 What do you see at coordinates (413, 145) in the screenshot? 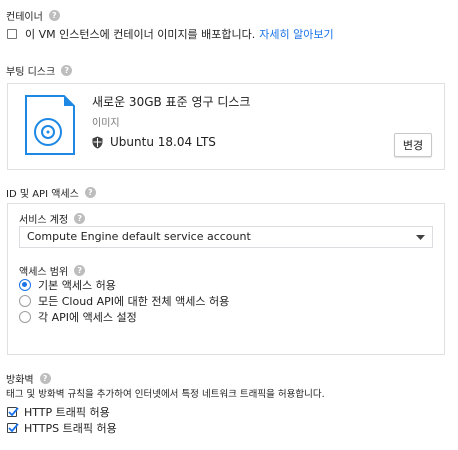
I see `change-button: 변경` at bounding box center [413, 145].